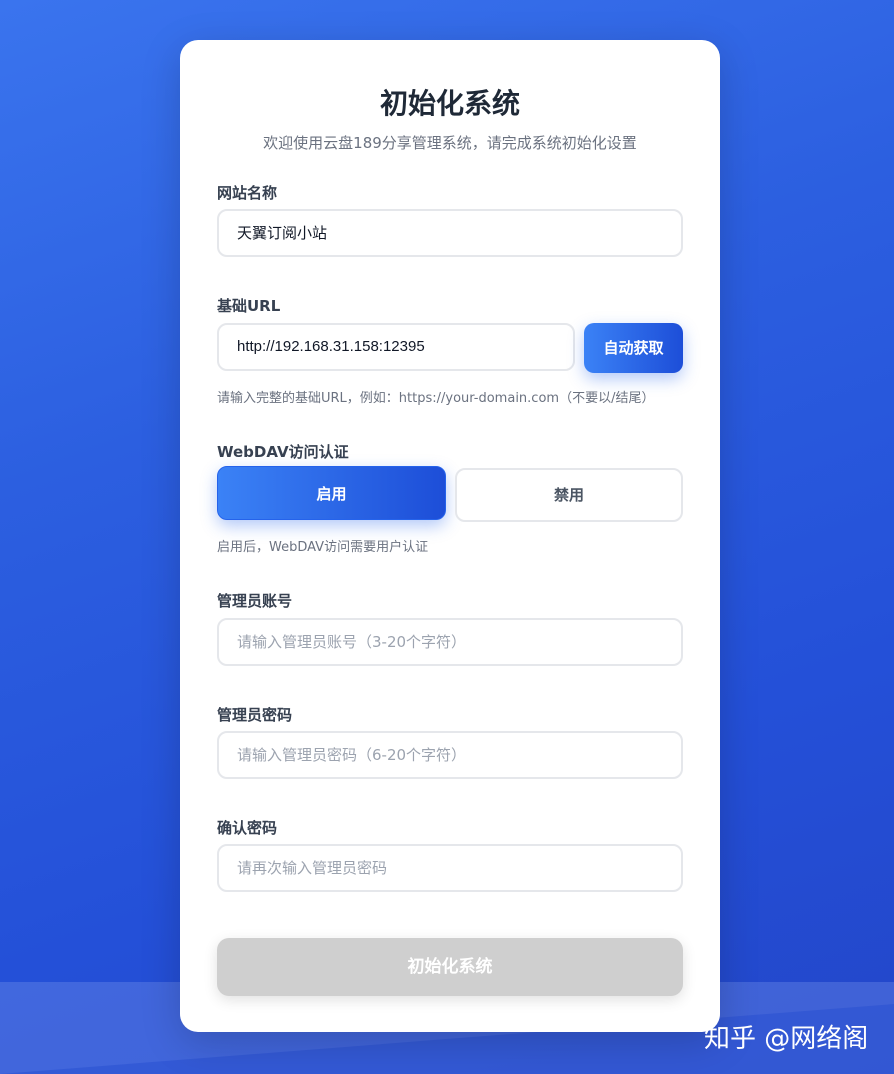 The height and width of the screenshot is (1074, 894). What do you see at coordinates (569, 495) in the screenshot?
I see `webdav-disable-button: 禁用` at bounding box center [569, 495].